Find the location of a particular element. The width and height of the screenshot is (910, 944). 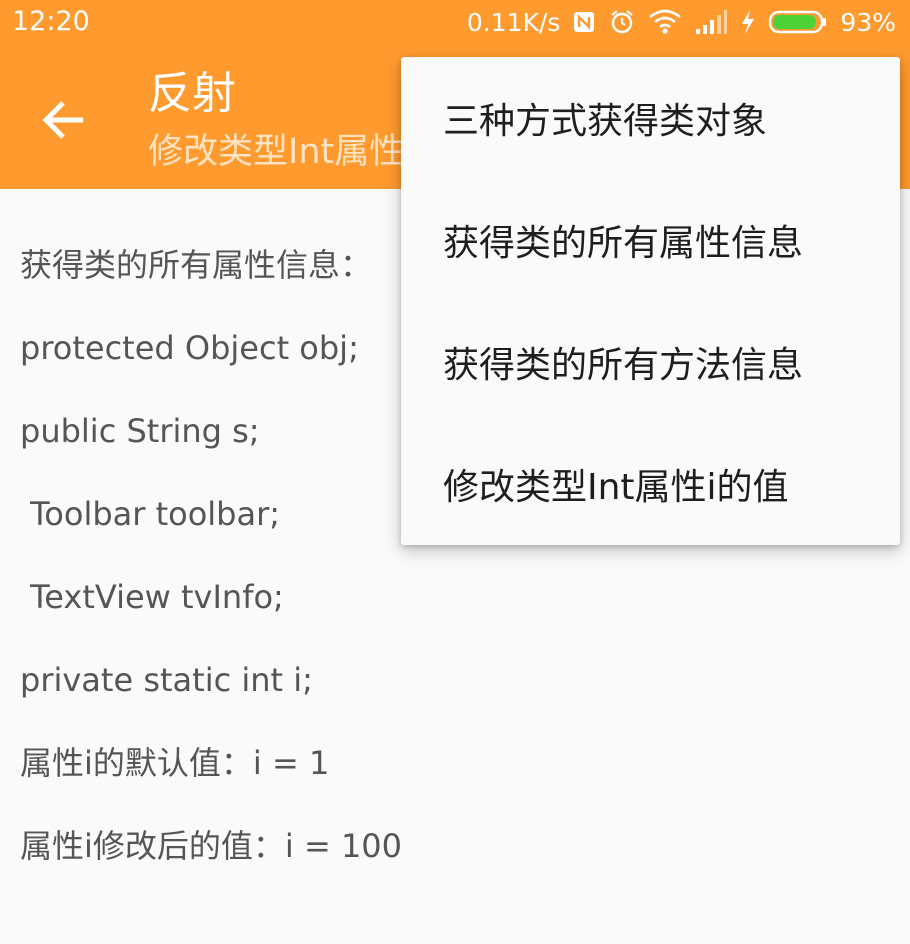

menu-item-get-all-fields: 获得类的所有属性信息 is located at coordinates (650, 240).